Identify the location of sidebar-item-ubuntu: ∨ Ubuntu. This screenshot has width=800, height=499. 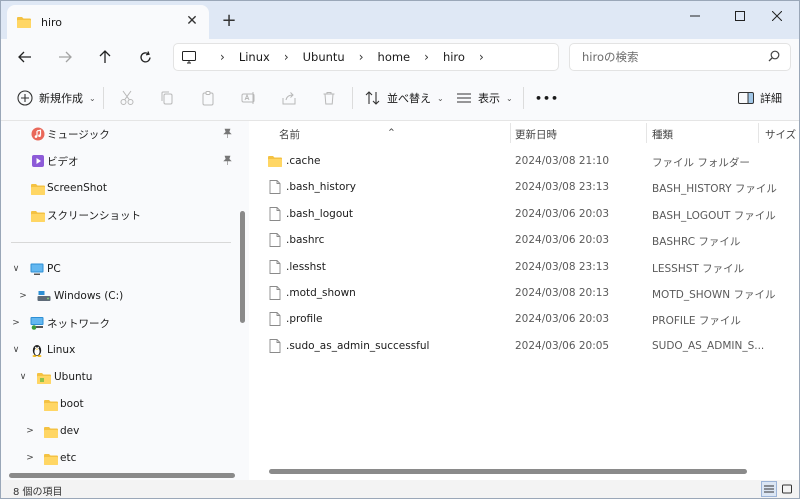
(121, 377).